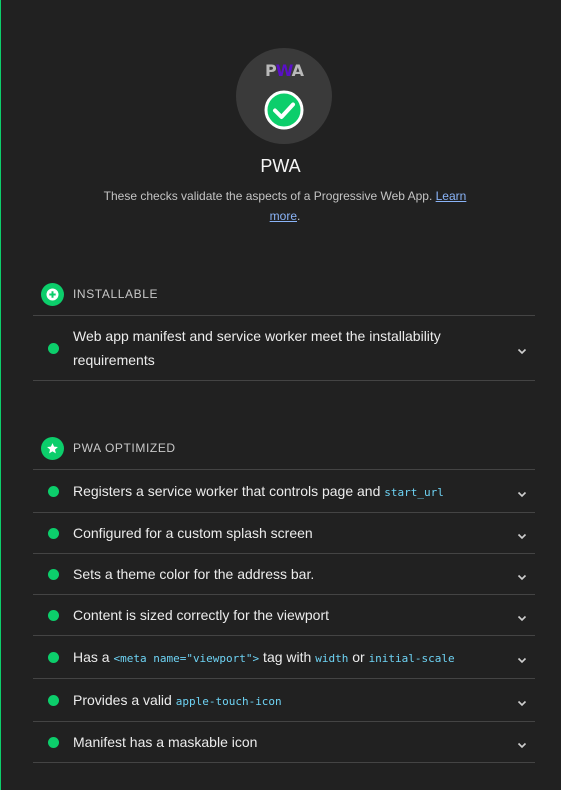 Image resolution: width=561 pixels, height=790 pixels. Describe the element at coordinates (186, 658) in the screenshot. I see `code-snippet: <meta name="viewport">` at that location.